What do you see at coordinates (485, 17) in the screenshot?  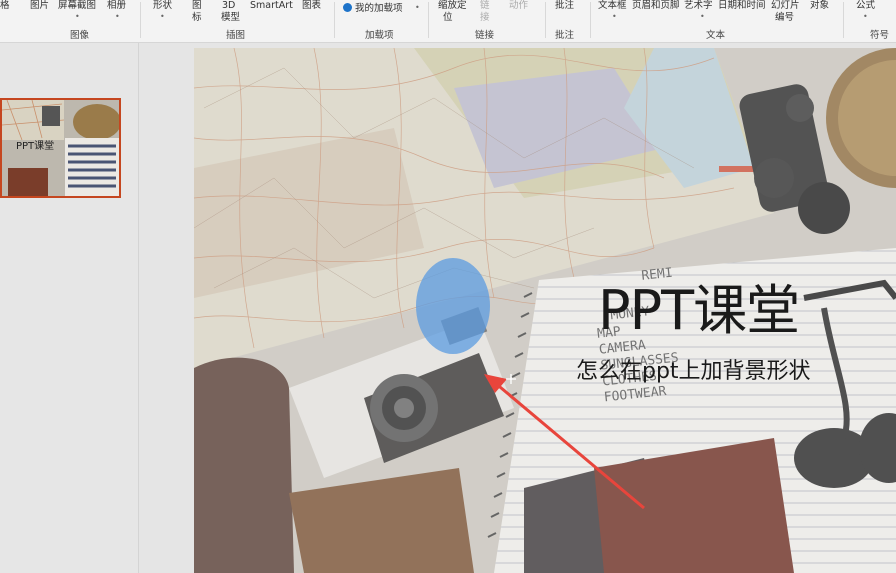 I see `link-button-label: 接` at bounding box center [485, 17].